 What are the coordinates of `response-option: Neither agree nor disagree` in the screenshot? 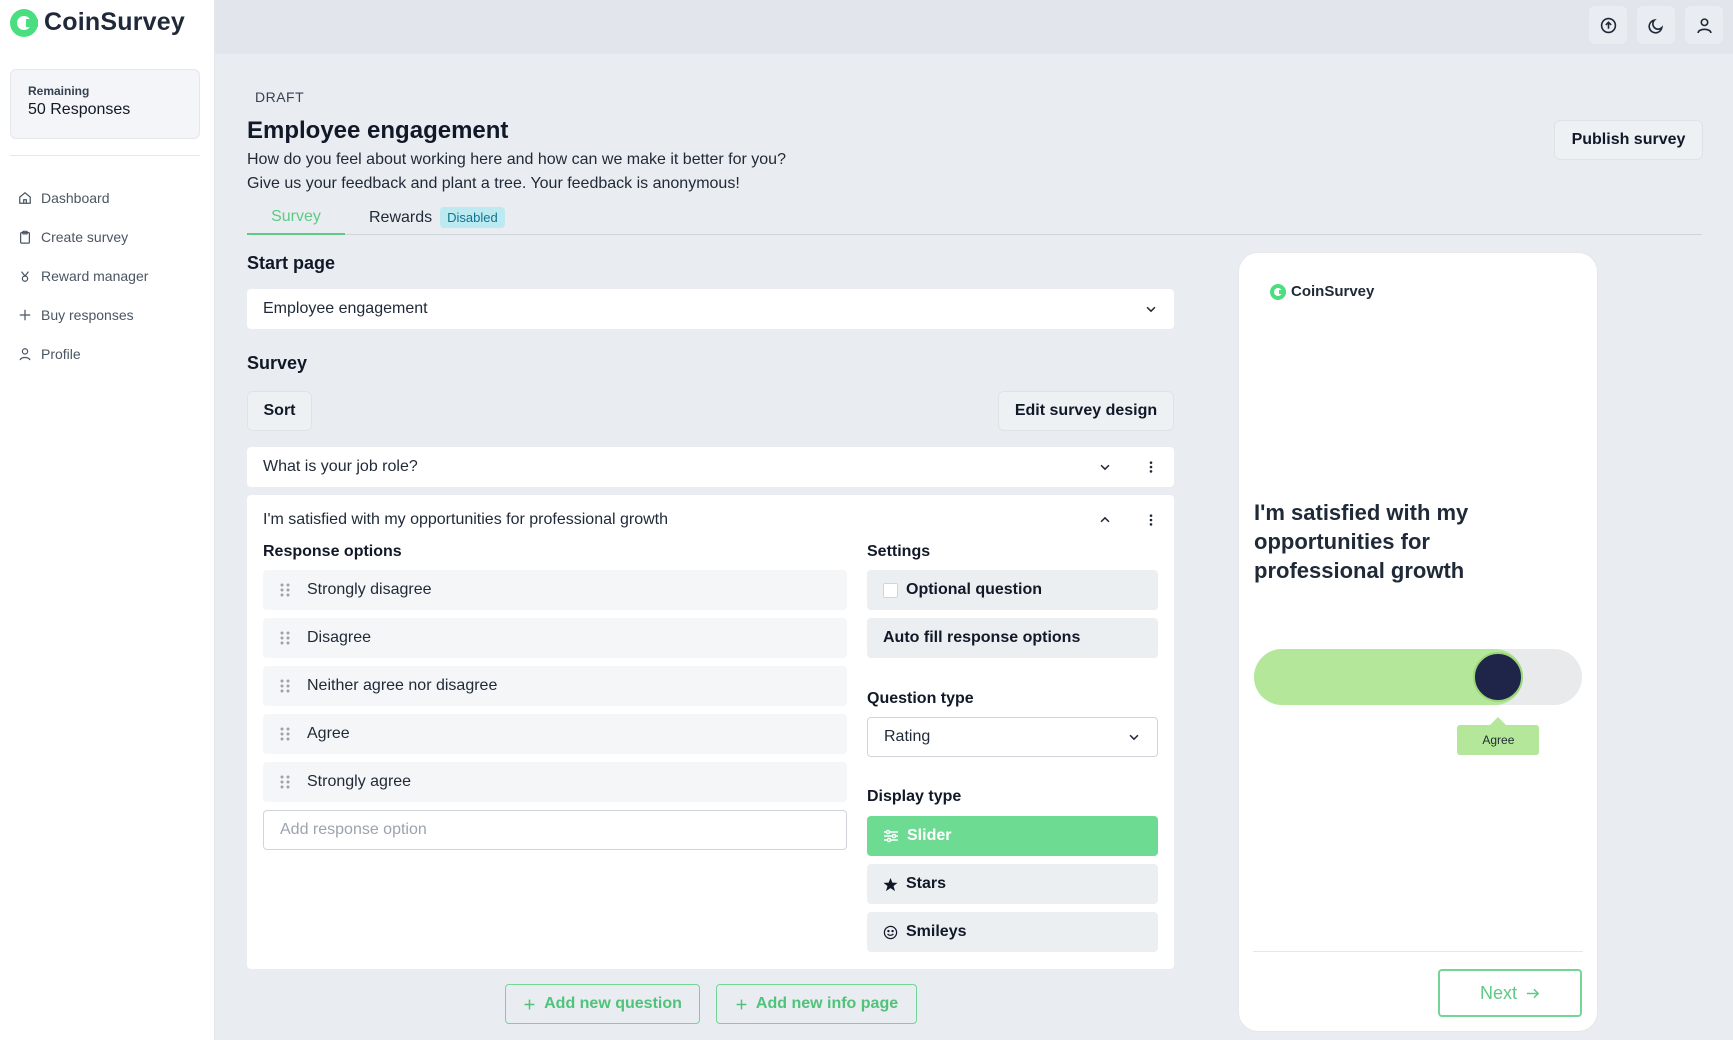 It's located at (555, 686).